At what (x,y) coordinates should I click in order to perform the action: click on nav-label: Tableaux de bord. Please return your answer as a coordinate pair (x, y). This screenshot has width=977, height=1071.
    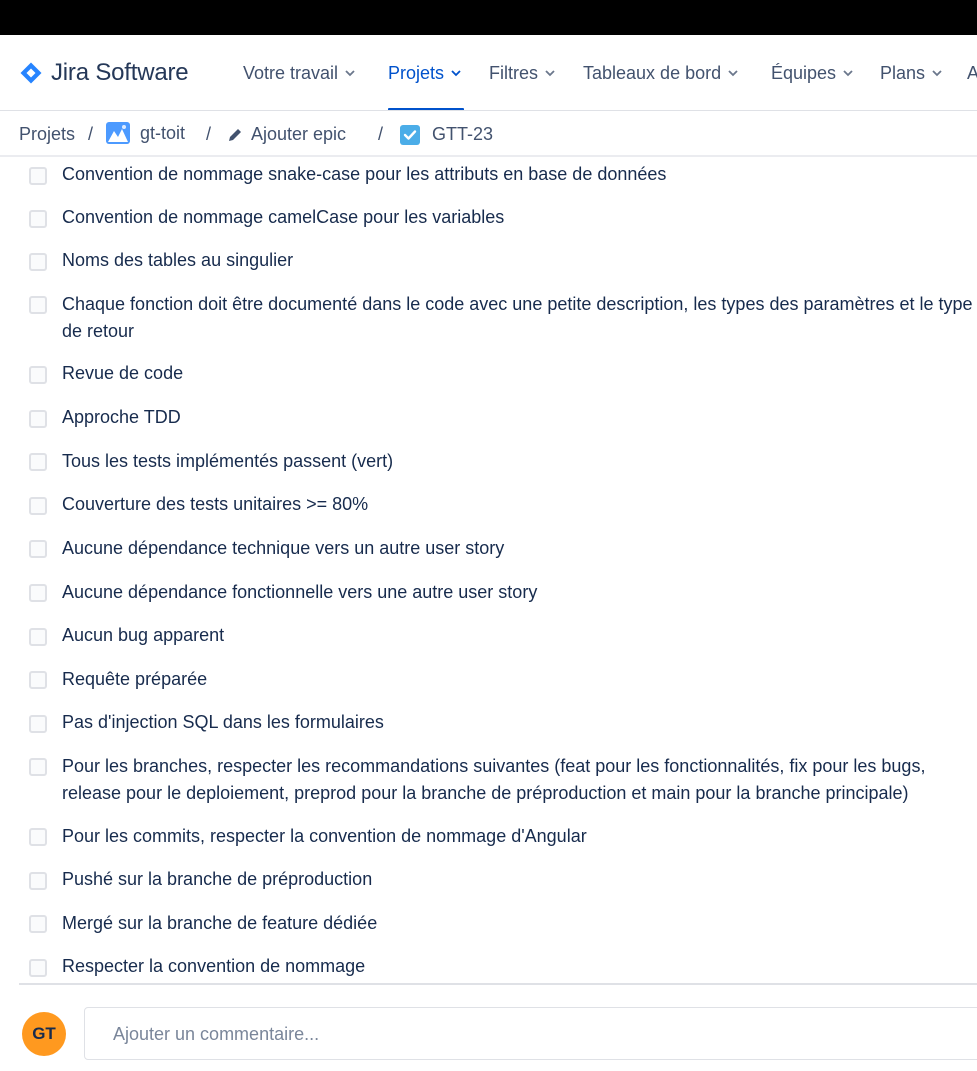
    Looking at the image, I should click on (652, 72).